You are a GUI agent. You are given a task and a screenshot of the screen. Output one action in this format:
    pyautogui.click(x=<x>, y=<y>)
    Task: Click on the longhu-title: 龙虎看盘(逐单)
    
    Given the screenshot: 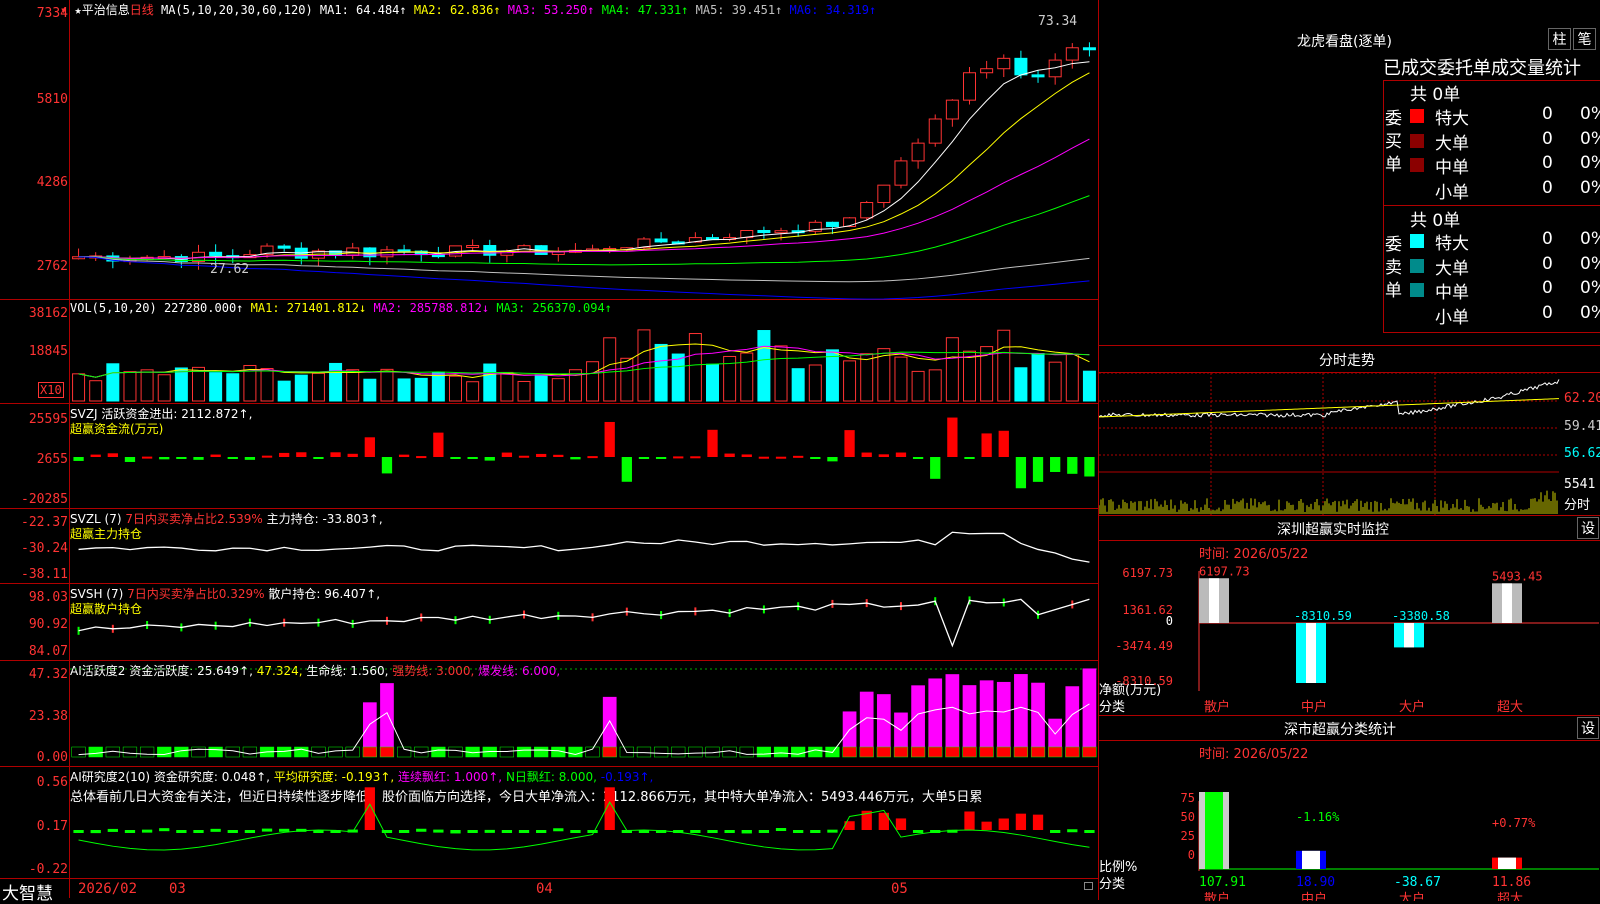 What is the action you would take?
    pyautogui.click(x=1344, y=42)
    